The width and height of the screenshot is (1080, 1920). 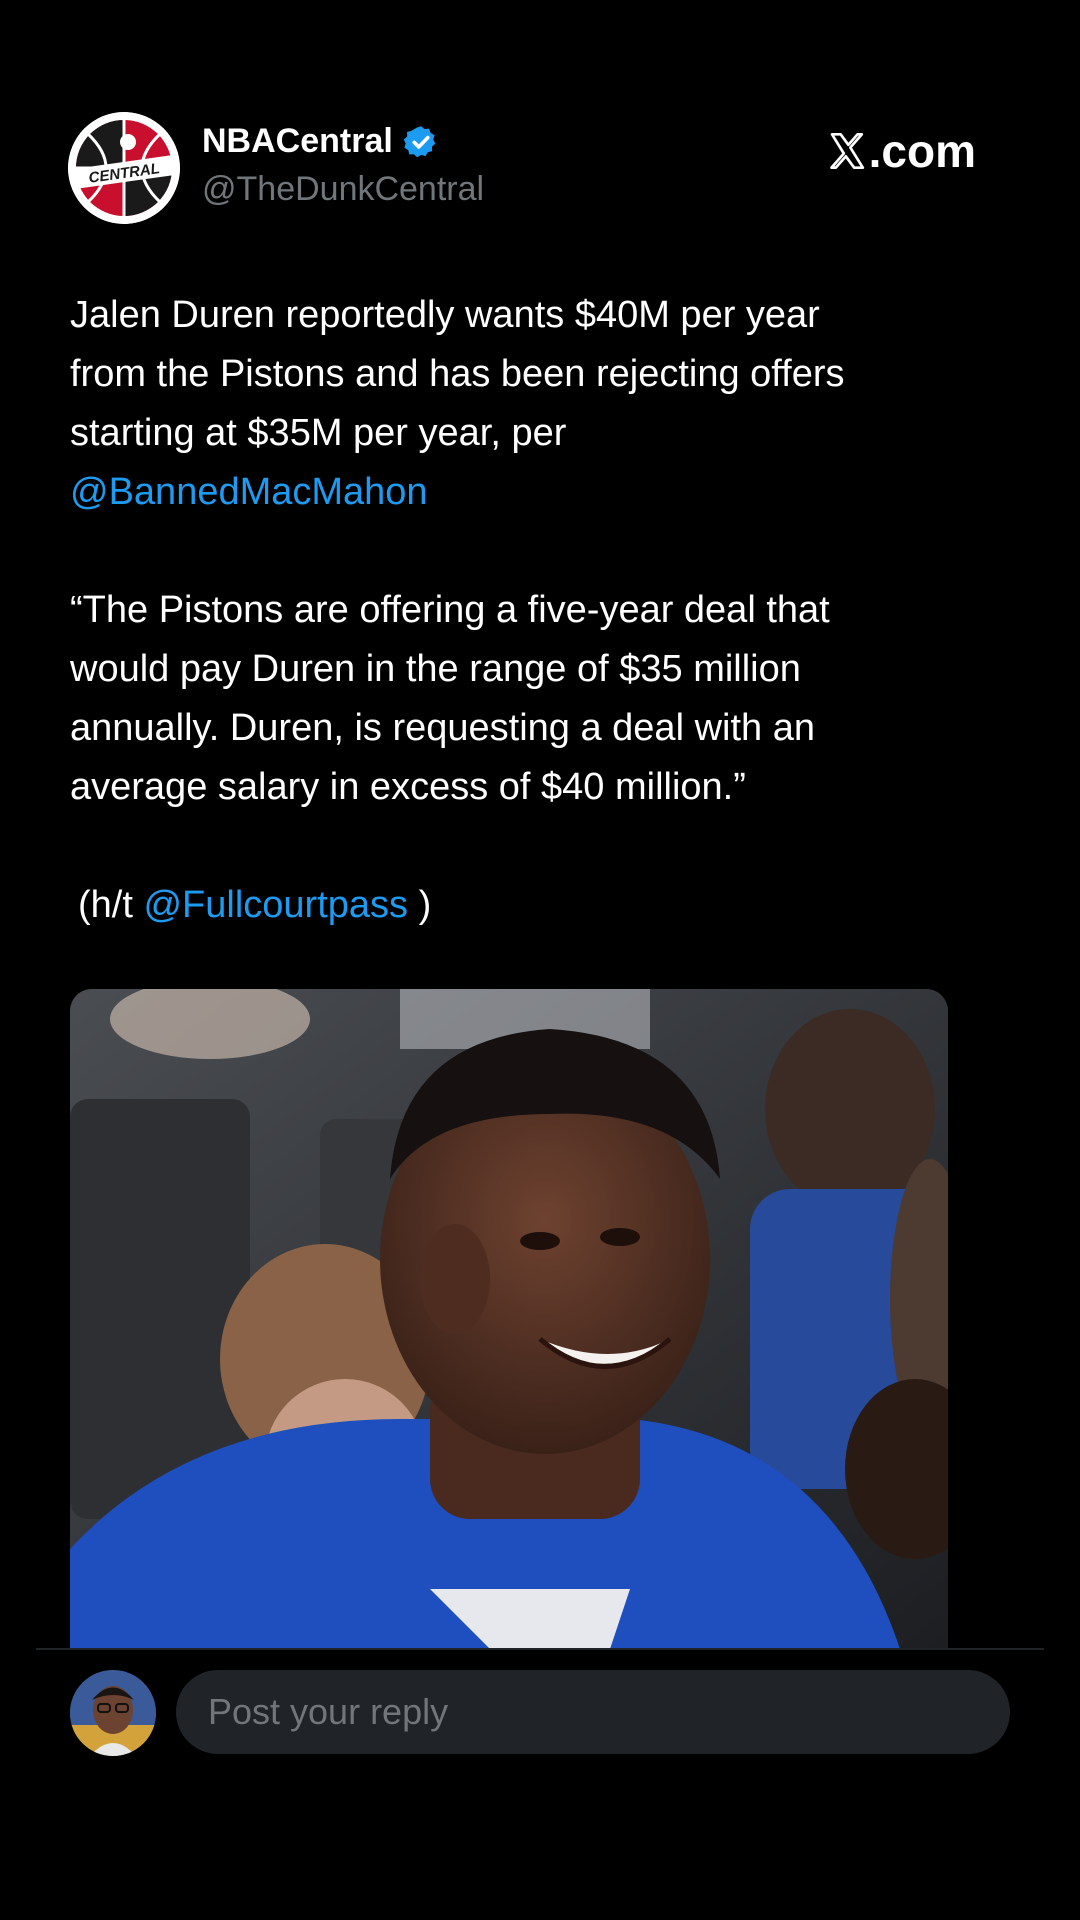 I want to click on author-handle: @TheDunkCentral, so click(x=343, y=189).